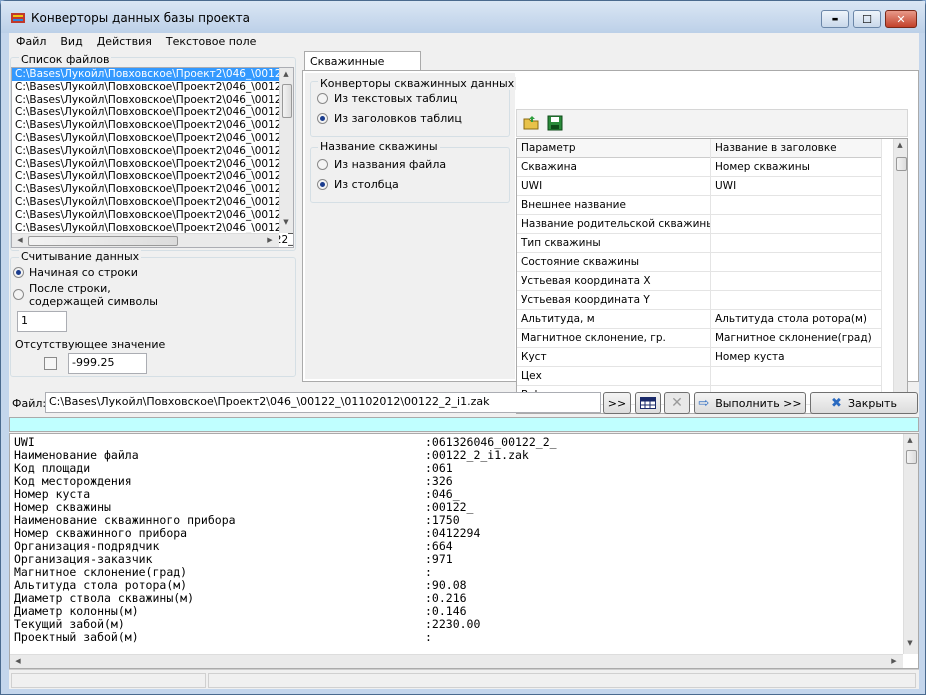 The width and height of the screenshot is (926, 695). Describe the element at coordinates (464, 42) in the screenshot. I see `menu-bar: Файл Вид Действия Текстовое поле` at that location.